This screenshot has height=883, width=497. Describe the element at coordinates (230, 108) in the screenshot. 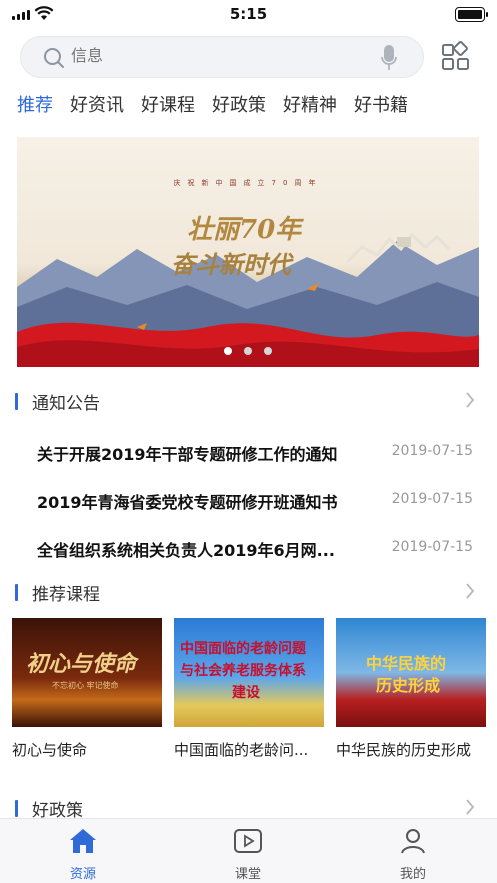

I see `tab-policy: 好政策` at that location.